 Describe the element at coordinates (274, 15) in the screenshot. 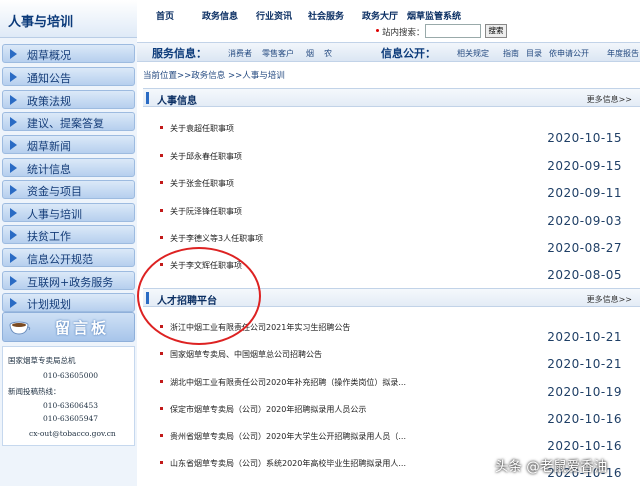

I see `nav-industry-news: 行业资讯` at that location.